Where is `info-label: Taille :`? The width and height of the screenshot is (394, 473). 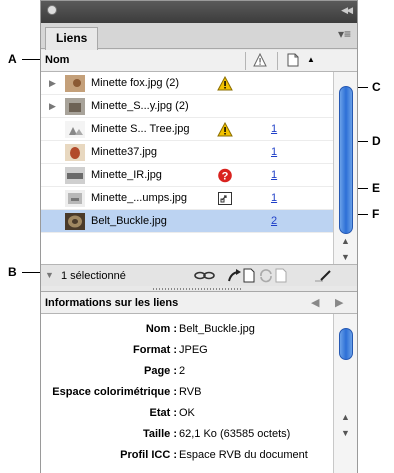
info-label: Taille : is located at coordinates (159, 434).